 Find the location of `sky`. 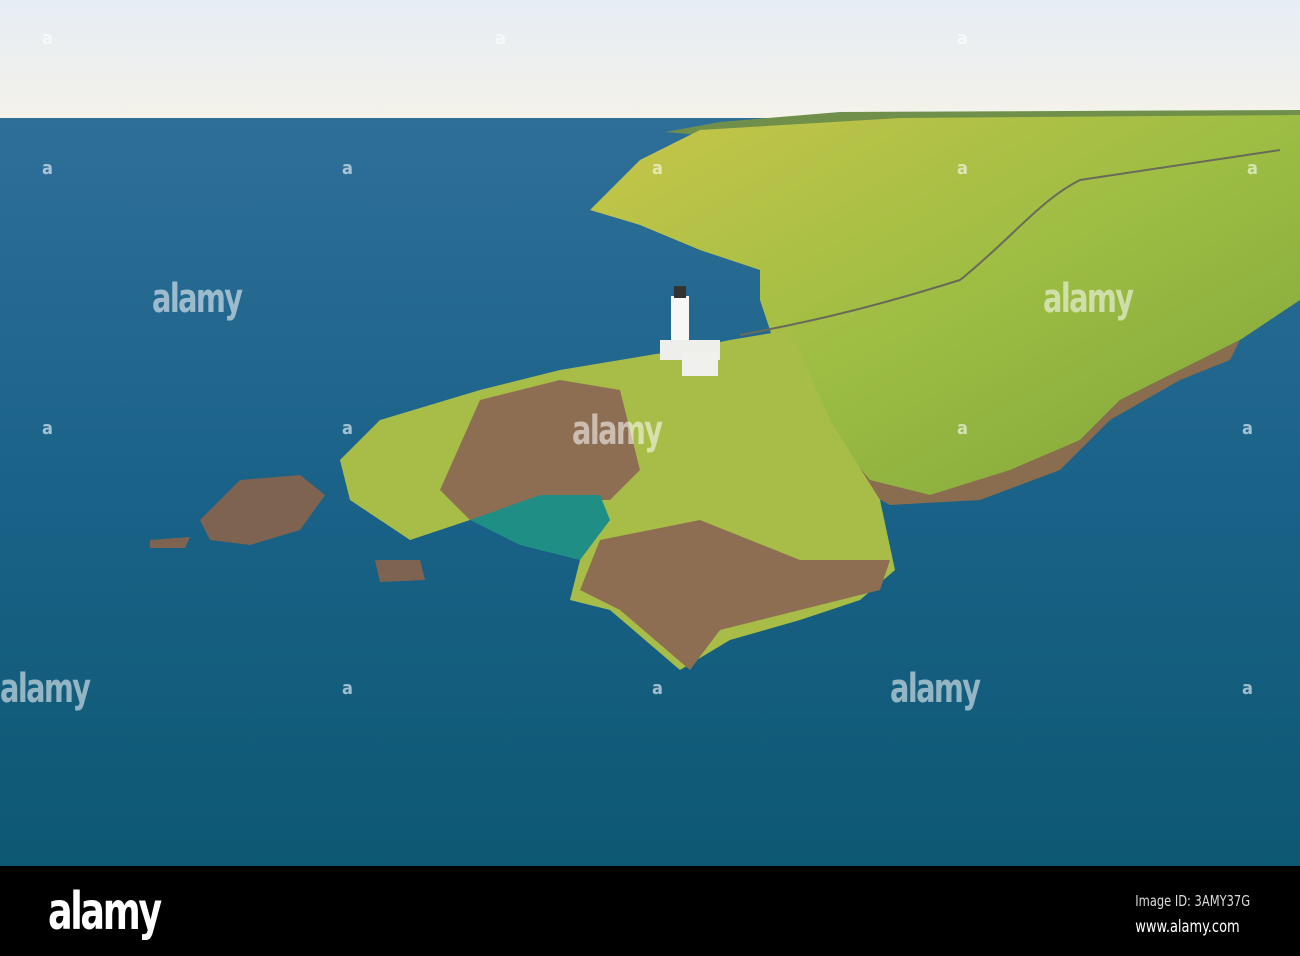

sky is located at coordinates (650, 59).